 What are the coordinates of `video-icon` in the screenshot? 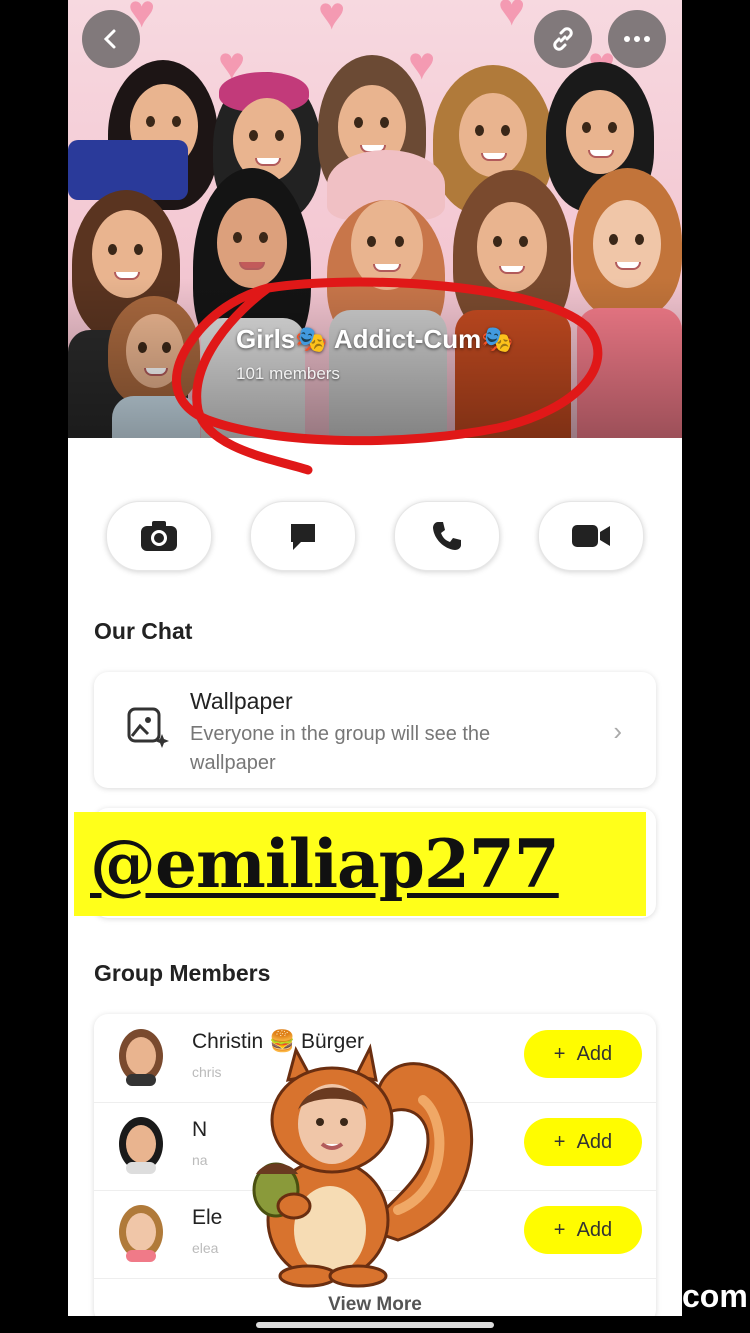 It's located at (591, 536).